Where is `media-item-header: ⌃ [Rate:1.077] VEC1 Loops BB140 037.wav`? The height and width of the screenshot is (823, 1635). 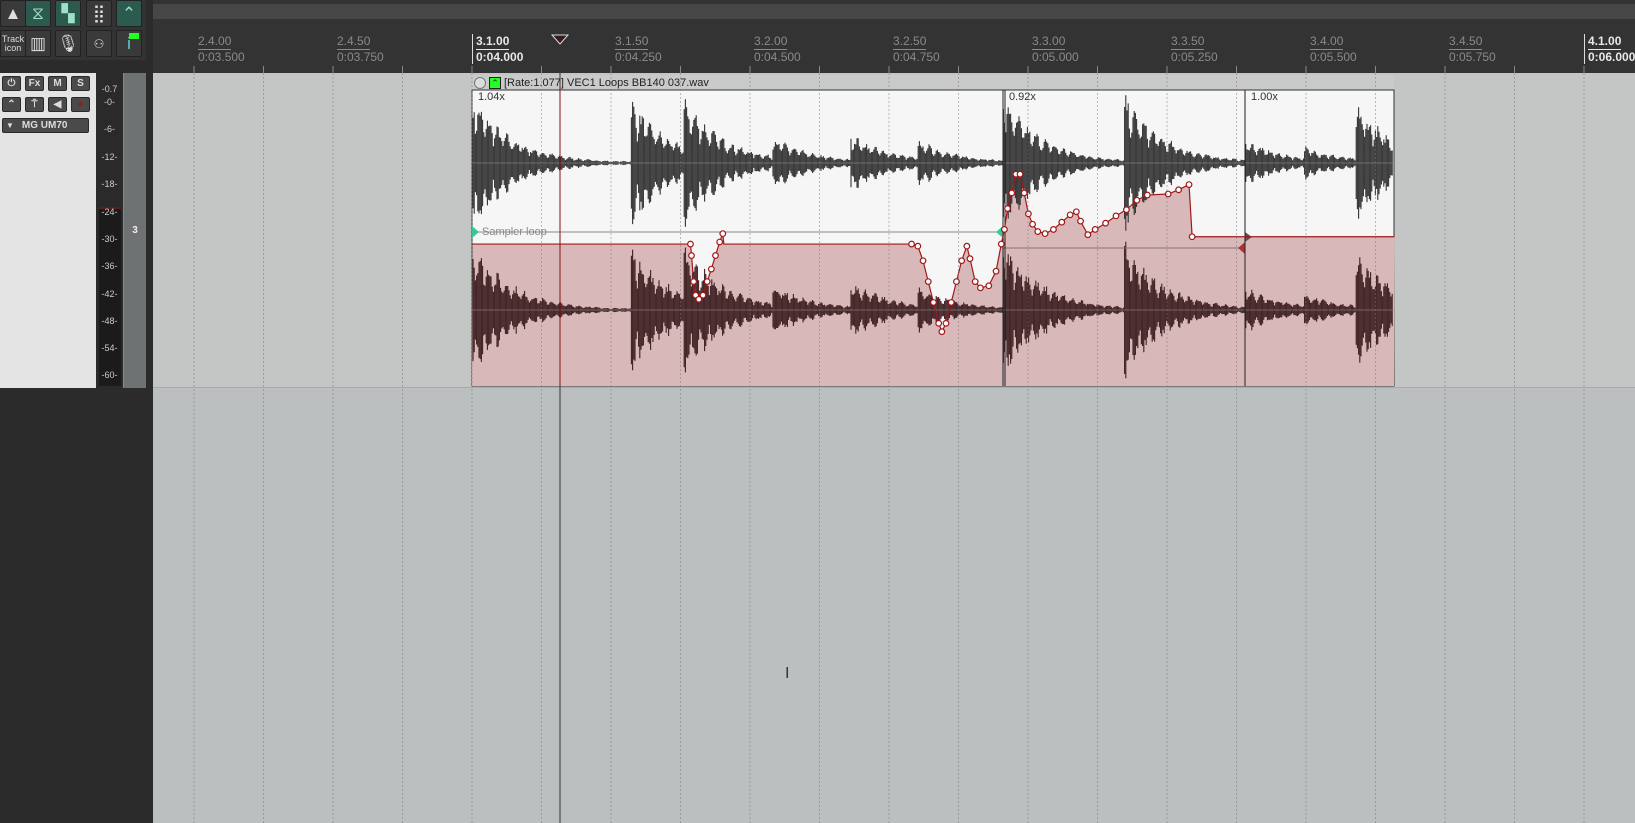
media-item-header: ⌃ [Rate:1.077] VEC1 Loops BB140 037.wav is located at coordinates (933, 82).